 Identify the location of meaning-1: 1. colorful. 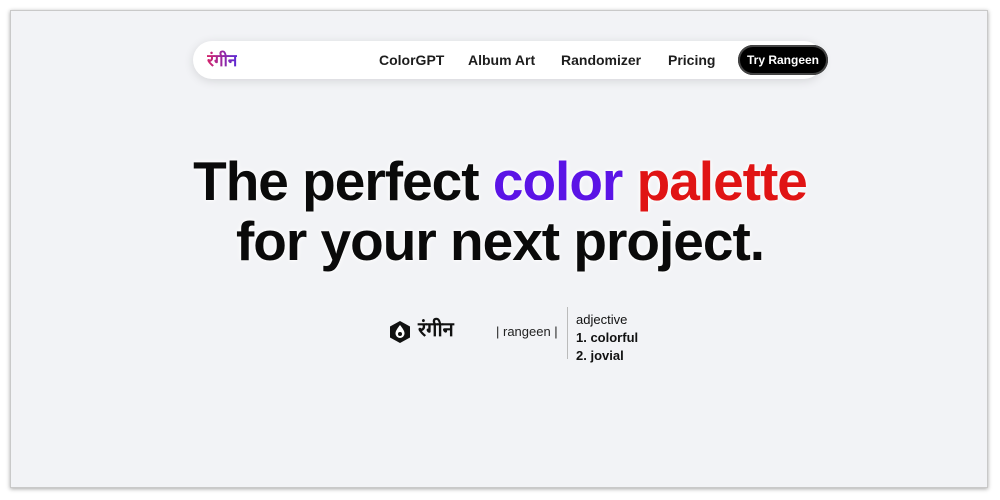
(607, 337).